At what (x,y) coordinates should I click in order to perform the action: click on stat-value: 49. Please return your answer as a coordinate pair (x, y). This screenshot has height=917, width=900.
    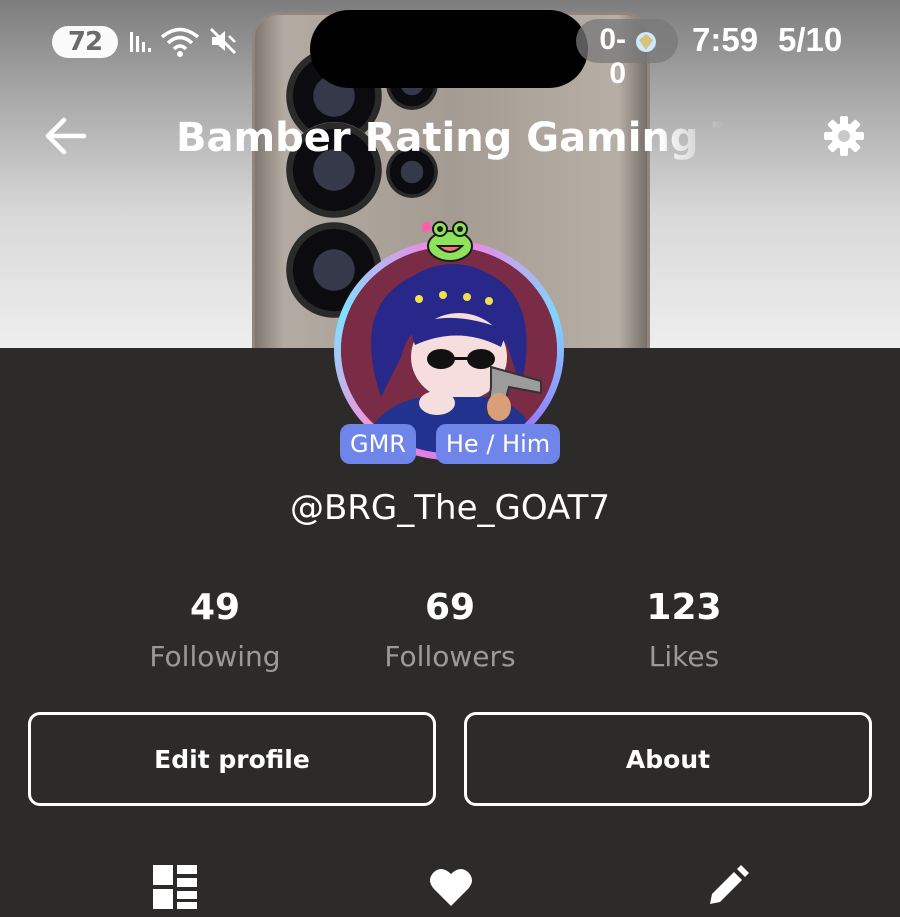
    Looking at the image, I should click on (215, 607).